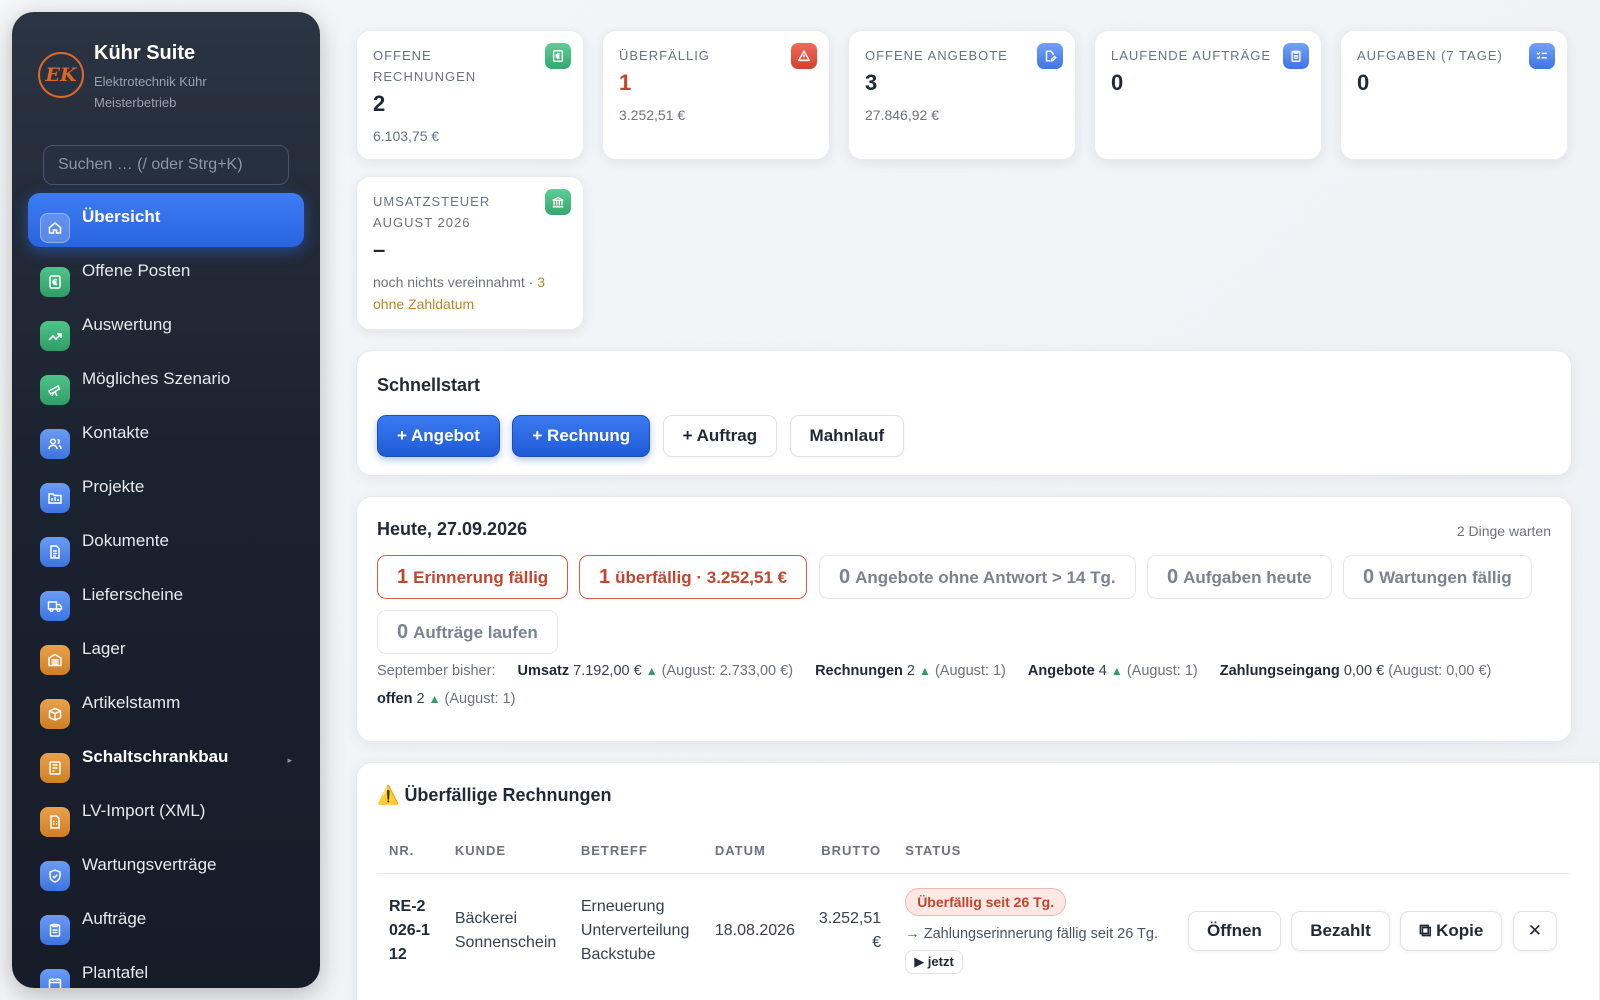  I want to click on sidebar-item-label: Mögliches Szenario, so click(156, 378).